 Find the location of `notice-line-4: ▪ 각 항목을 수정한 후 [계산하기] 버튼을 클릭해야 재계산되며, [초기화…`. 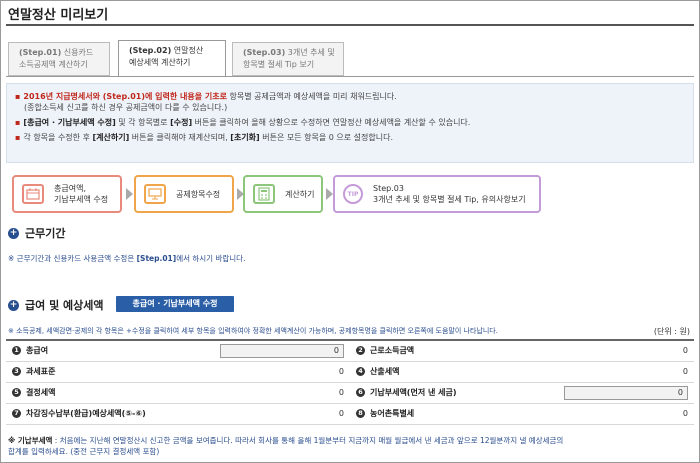

notice-line-4: ▪ 각 항목을 수정한 후 [계산하기] 버튼을 클릭해야 재계산되며, [초기화… is located at coordinates (204, 137).